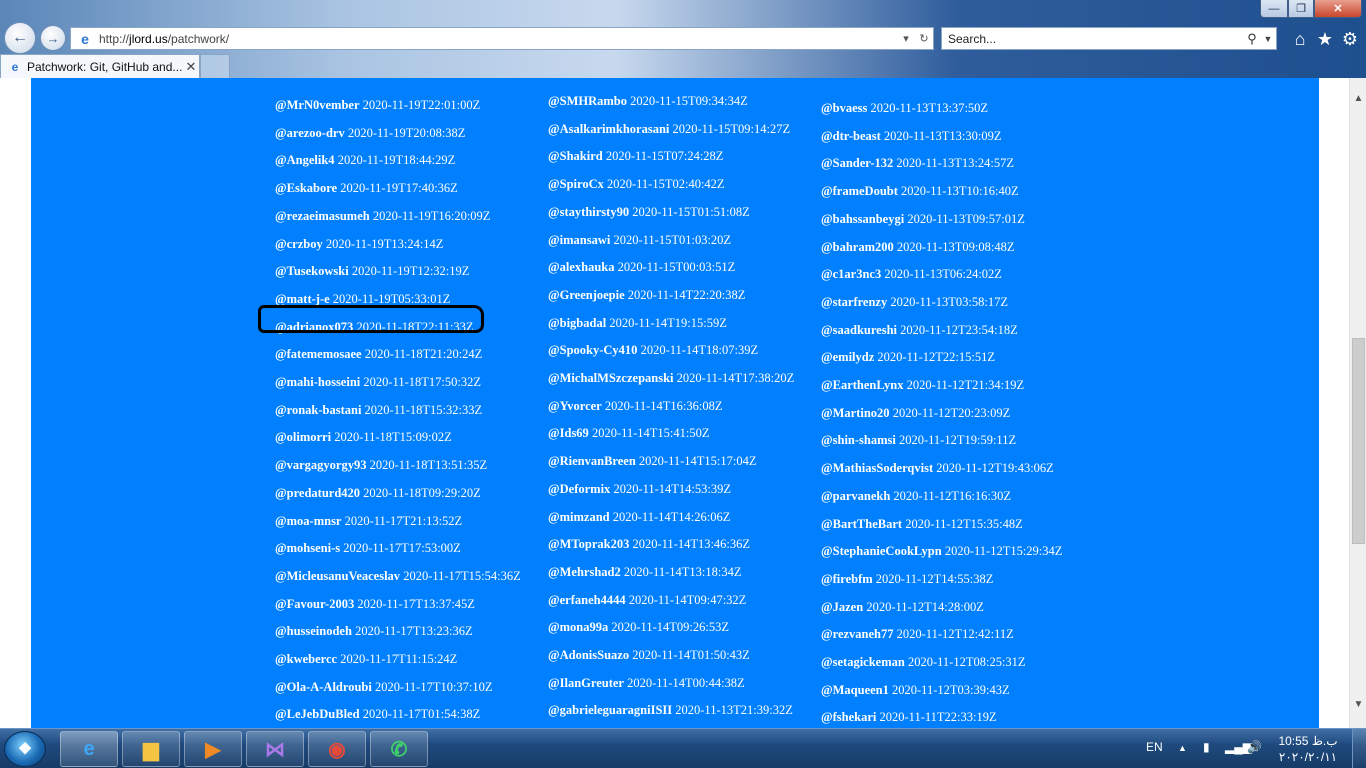  What do you see at coordinates (306, 659) in the screenshot?
I see `contributor-username-link: @kwebercc` at bounding box center [306, 659].